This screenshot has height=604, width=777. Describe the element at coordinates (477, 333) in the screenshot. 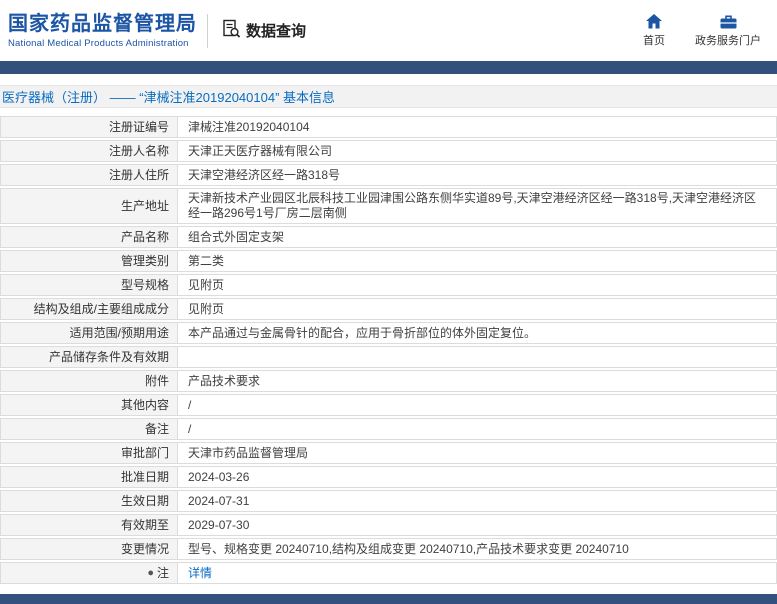

I see `row-value: 本产品通过与金属骨针的配合，应用于骨折部位的体外固定复位。` at that location.